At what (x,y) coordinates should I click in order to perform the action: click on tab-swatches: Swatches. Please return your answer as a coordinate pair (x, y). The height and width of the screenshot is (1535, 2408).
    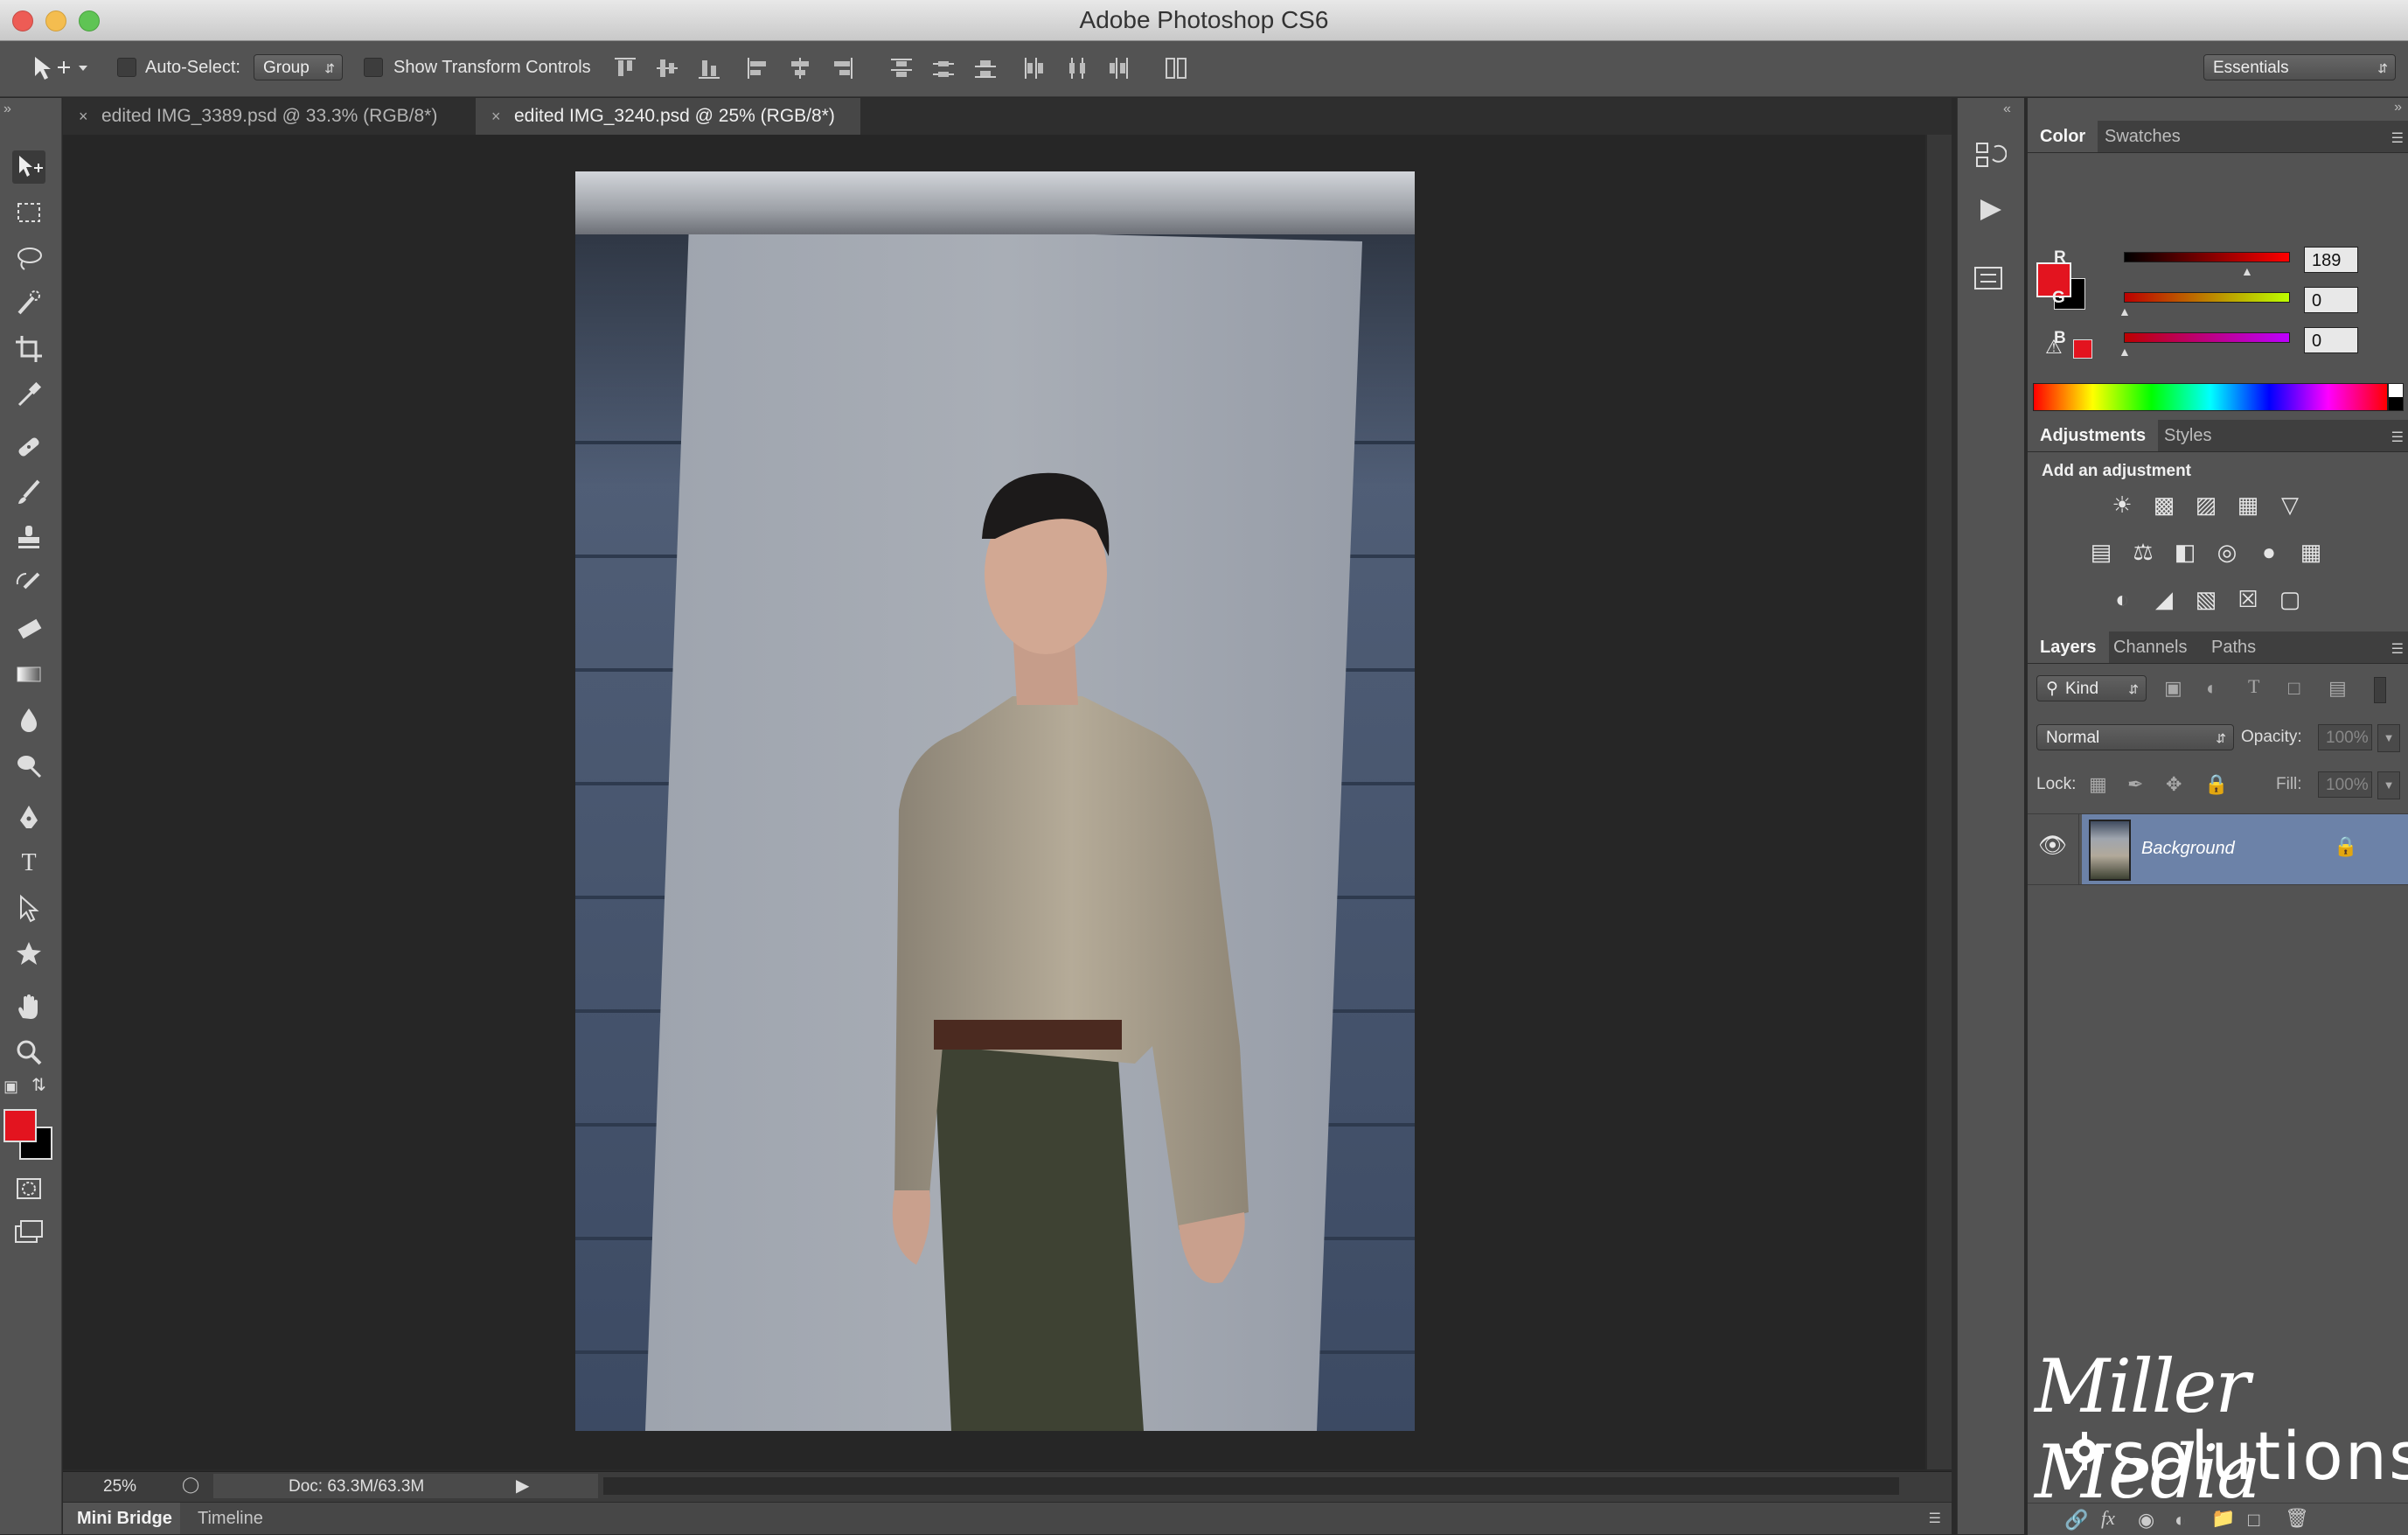
    Looking at the image, I should click on (2142, 136).